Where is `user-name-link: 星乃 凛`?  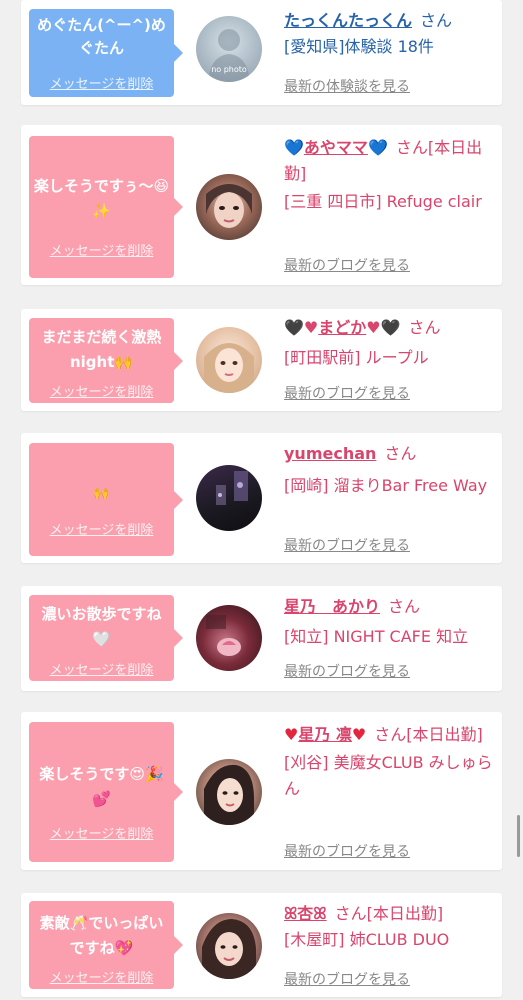 user-name-link: 星乃 凛 is located at coordinates (325, 734).